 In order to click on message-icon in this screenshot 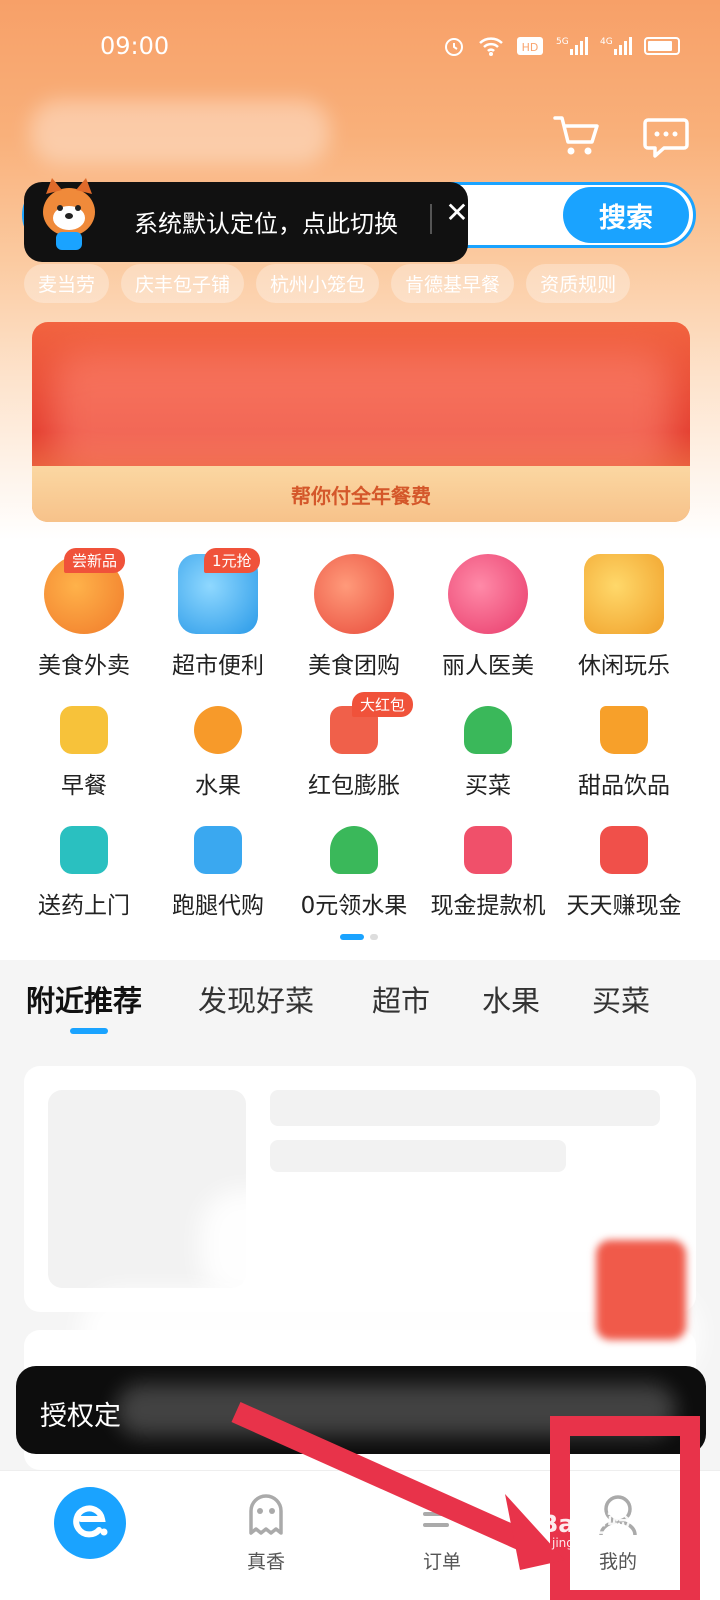, I will do `click(666, 136)`.